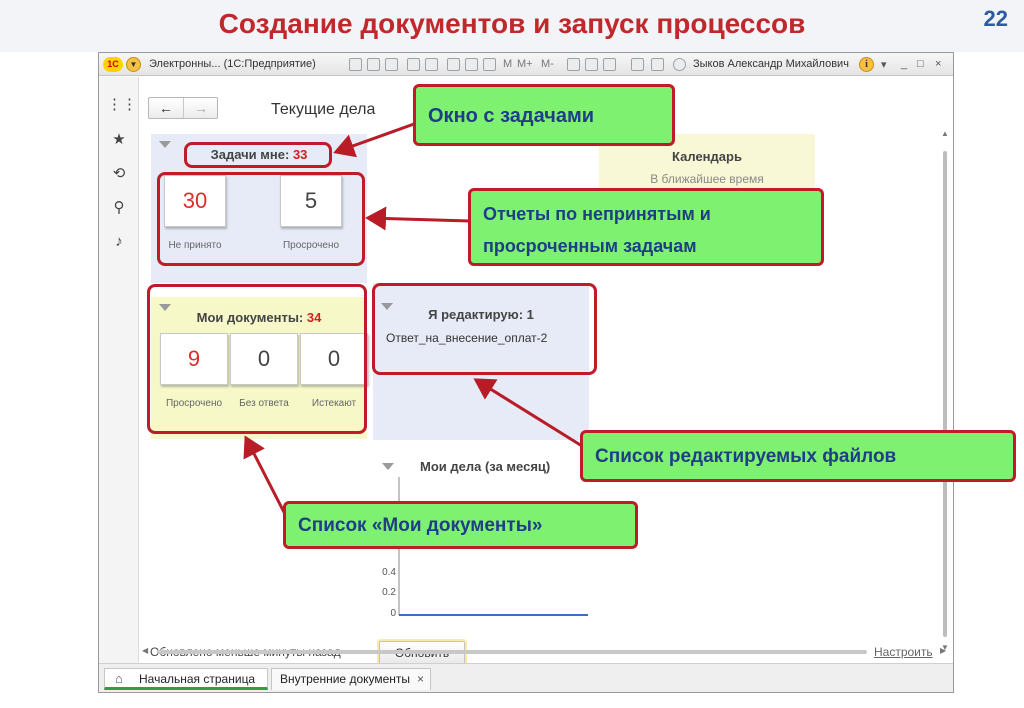  What do you see at coordinates (904, 64) in the screenshot?
I see `minimize-icon: _` at bounding box center [904, 64].